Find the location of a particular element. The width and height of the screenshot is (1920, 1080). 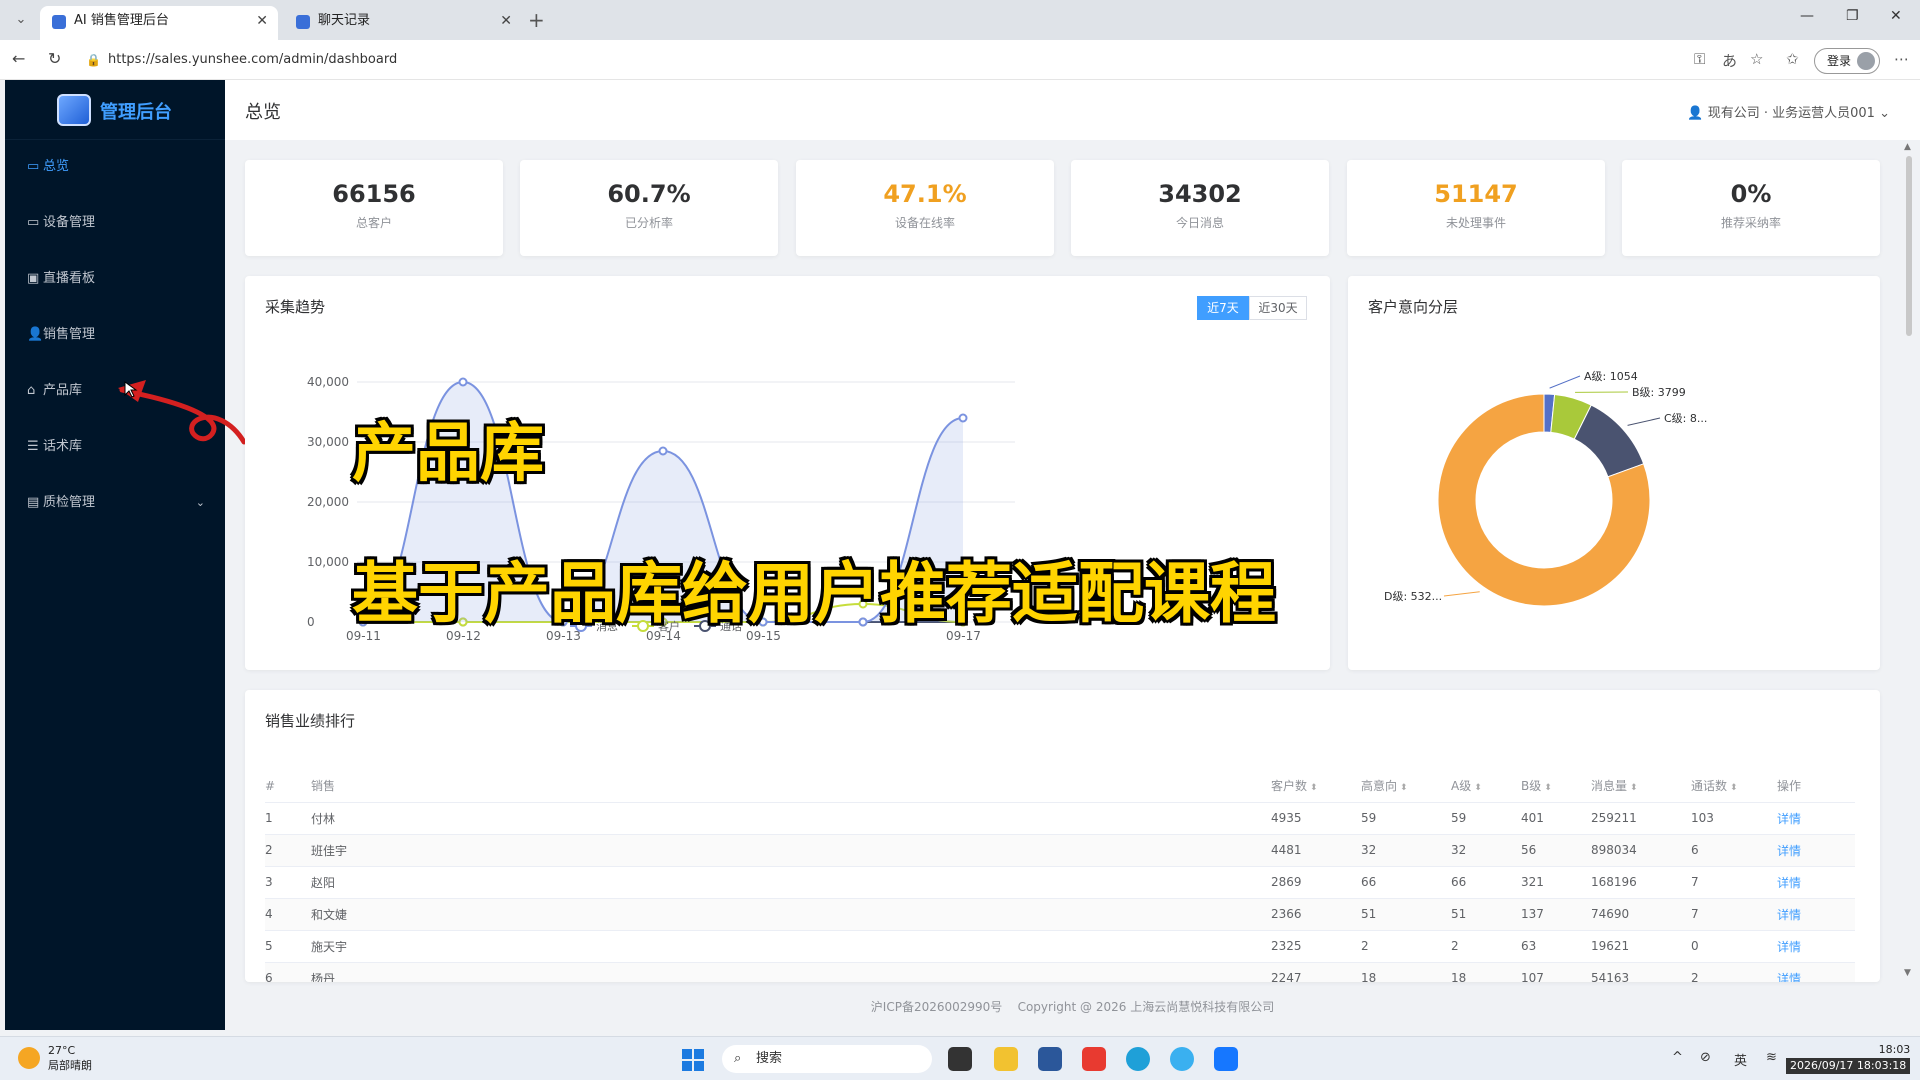

brand-logo: 管理后台 is located at coordinates (115, 110).